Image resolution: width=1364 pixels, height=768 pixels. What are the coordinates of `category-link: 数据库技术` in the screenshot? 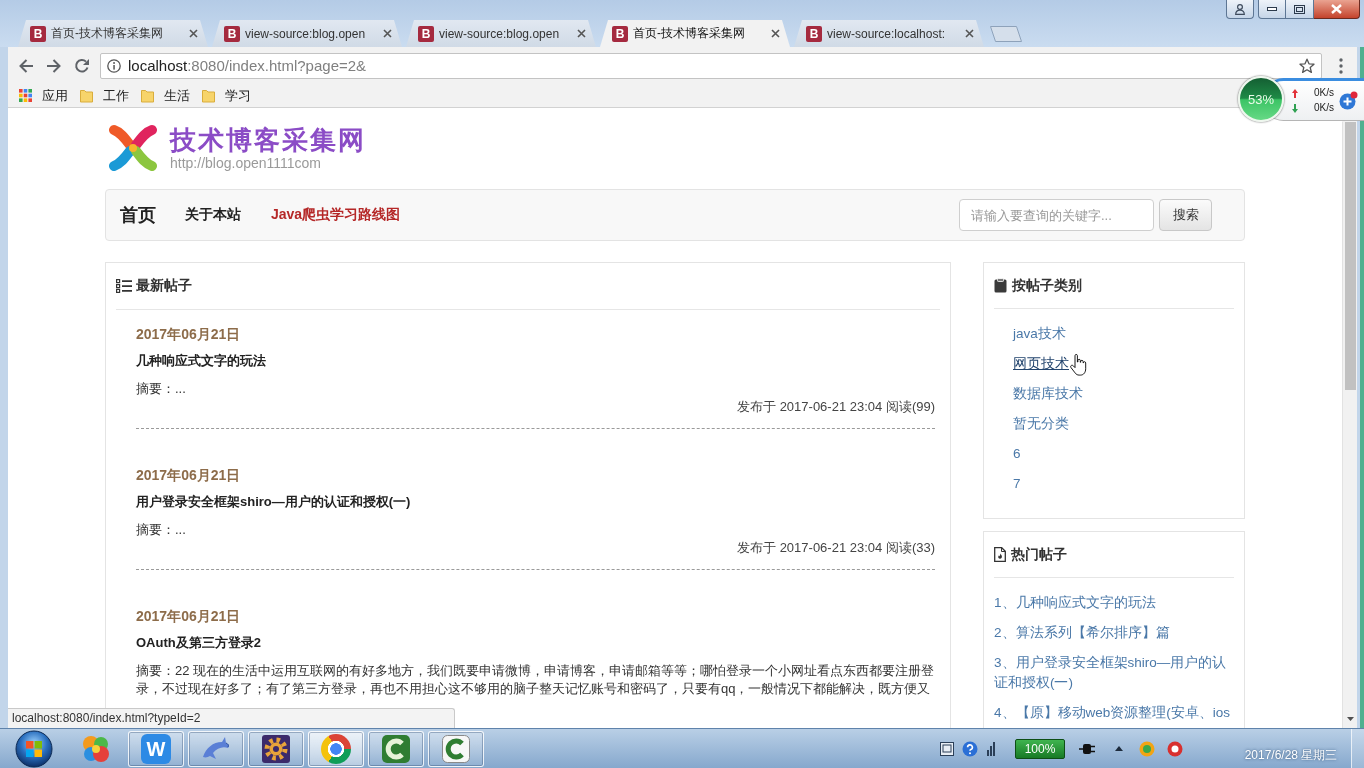 It's located at (1048, 394).